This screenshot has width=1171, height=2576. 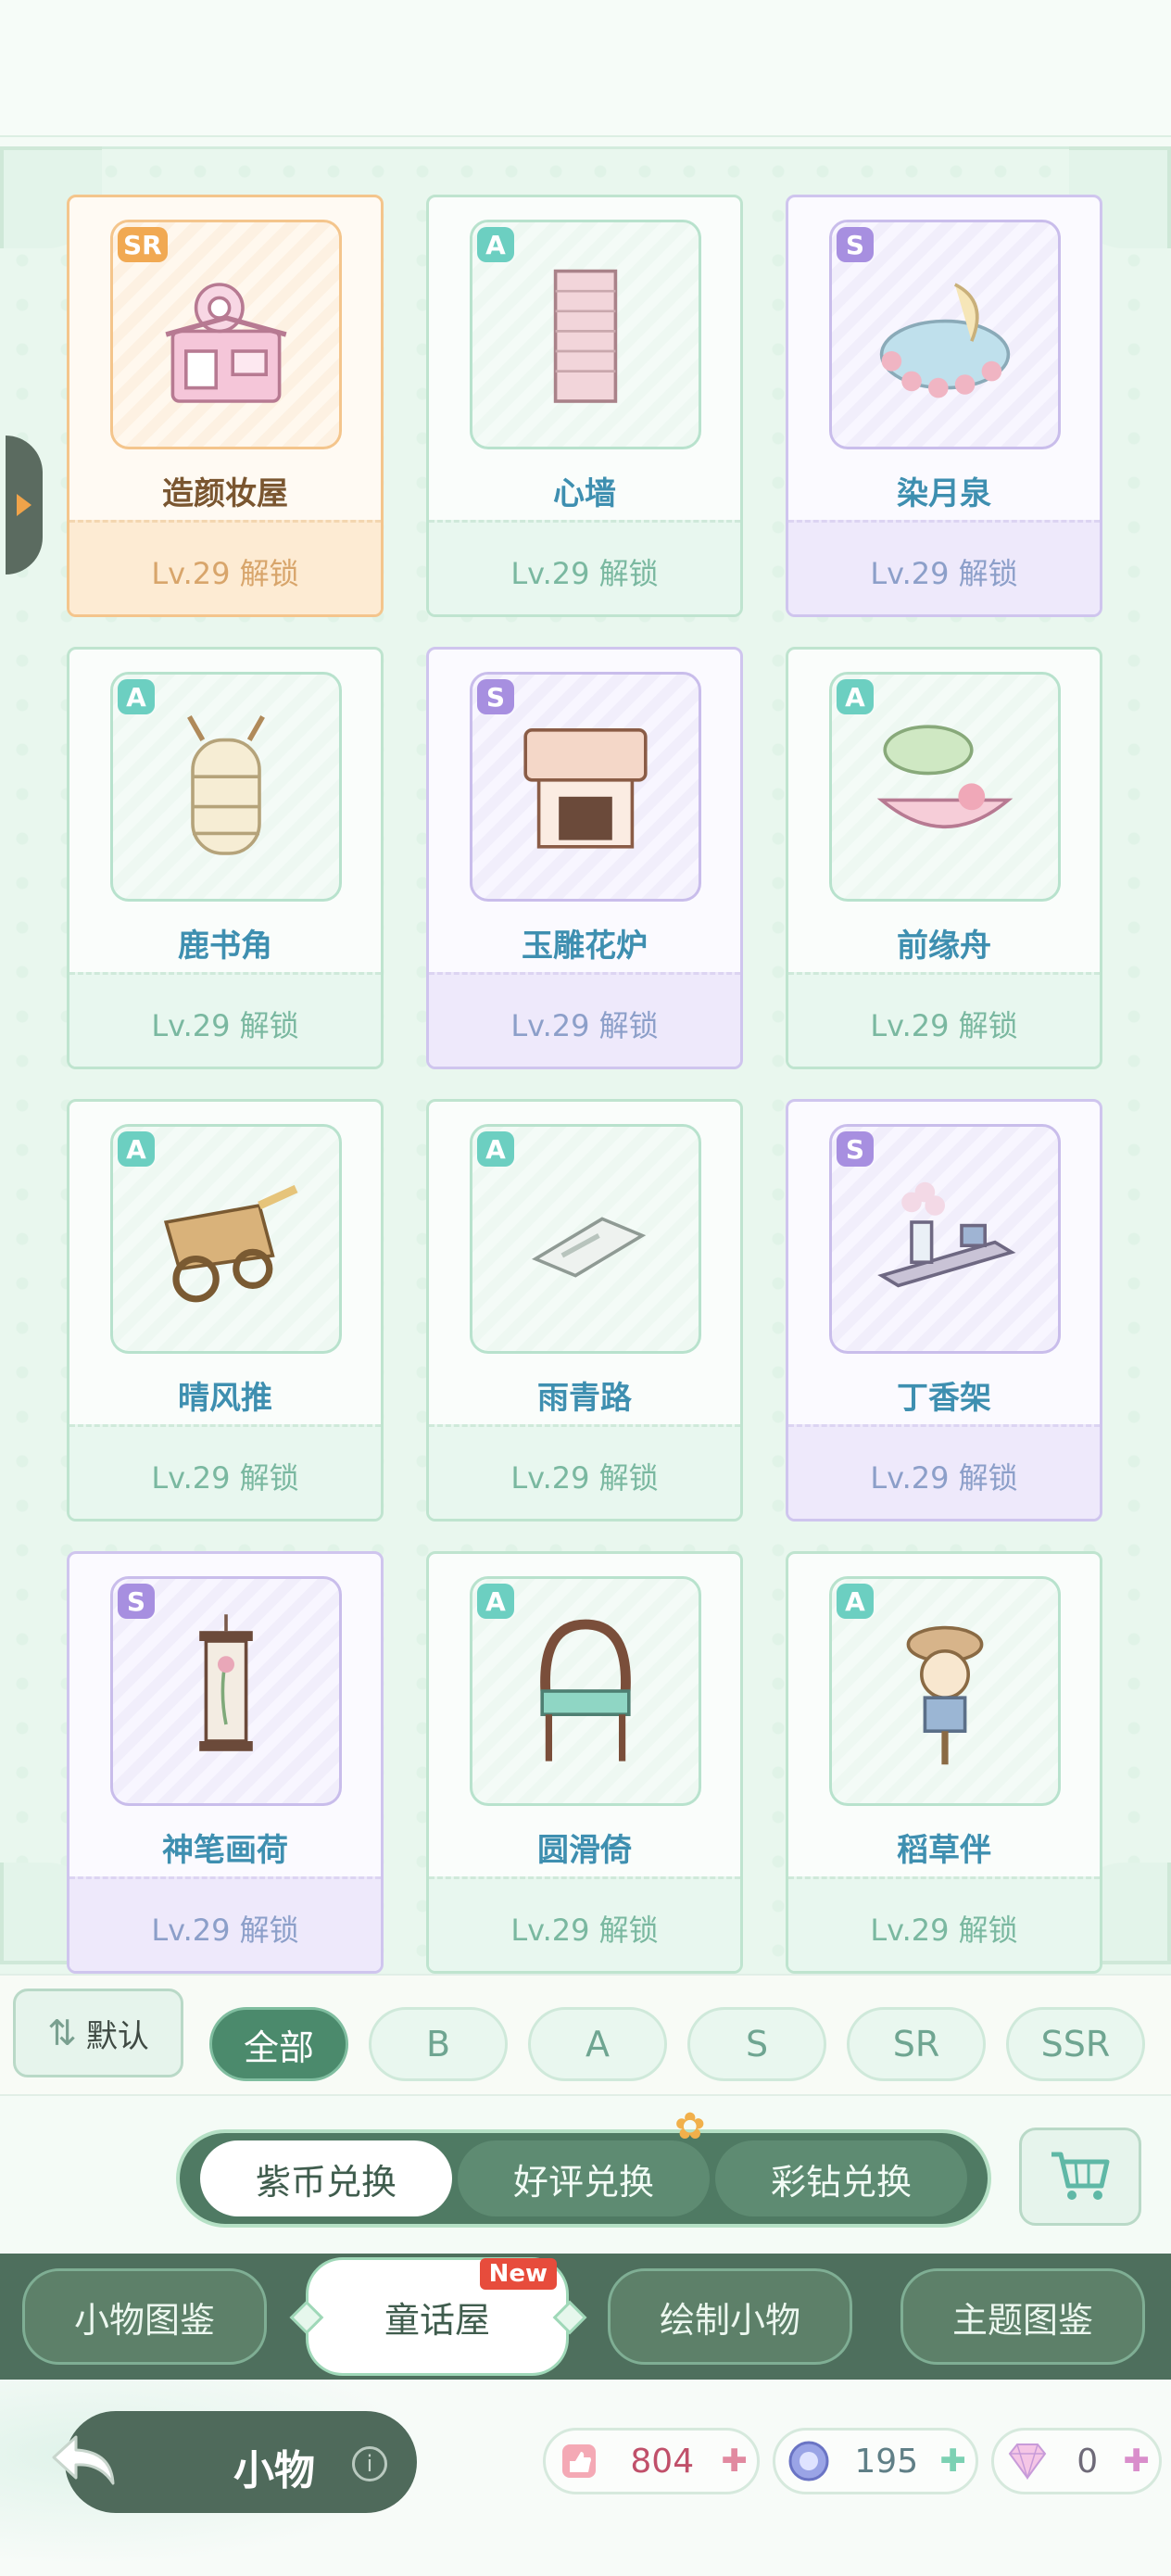 I want to click on item-name: 稻草伴, so click(x=944, y=1850).